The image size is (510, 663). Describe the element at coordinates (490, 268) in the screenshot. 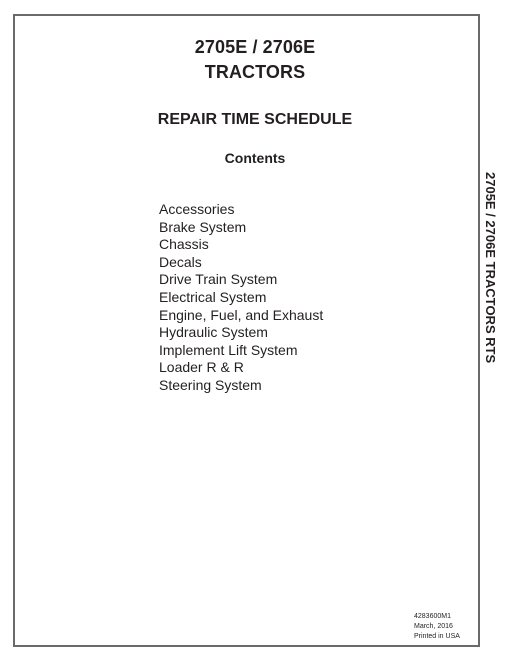

I see `spine-label: 2705E / 2706E TRACTORS RTS` at that location.